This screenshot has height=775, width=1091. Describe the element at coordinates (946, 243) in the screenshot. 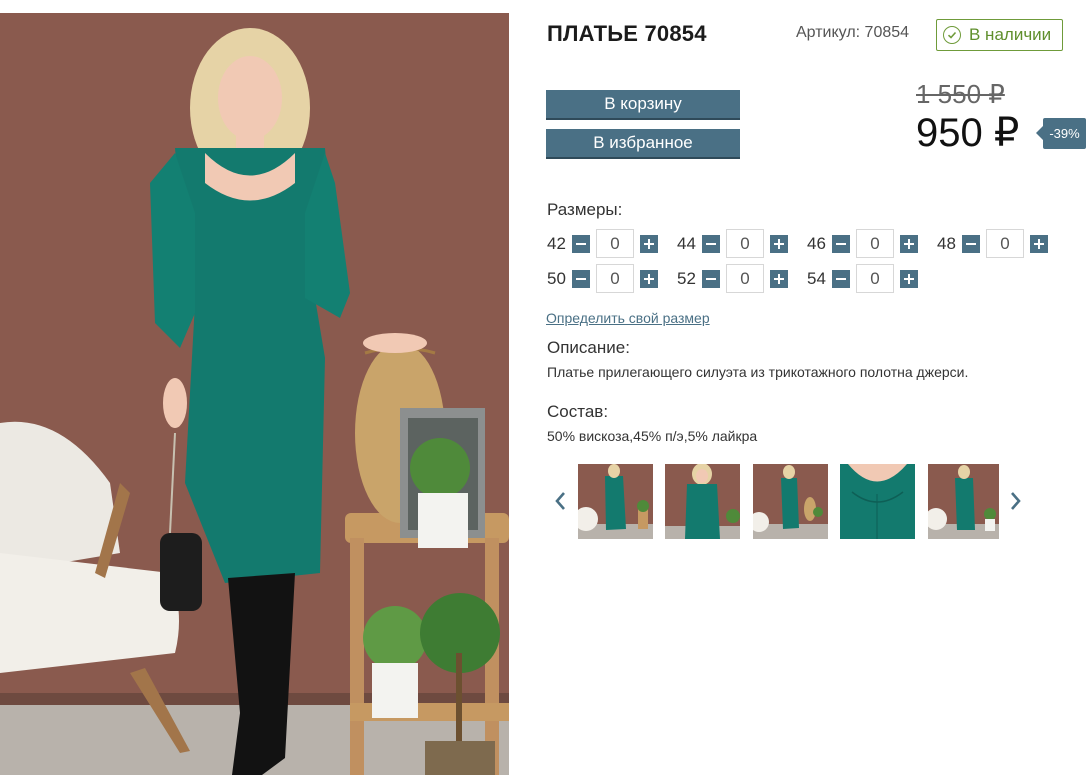

I see `size-number: 48` at that location.